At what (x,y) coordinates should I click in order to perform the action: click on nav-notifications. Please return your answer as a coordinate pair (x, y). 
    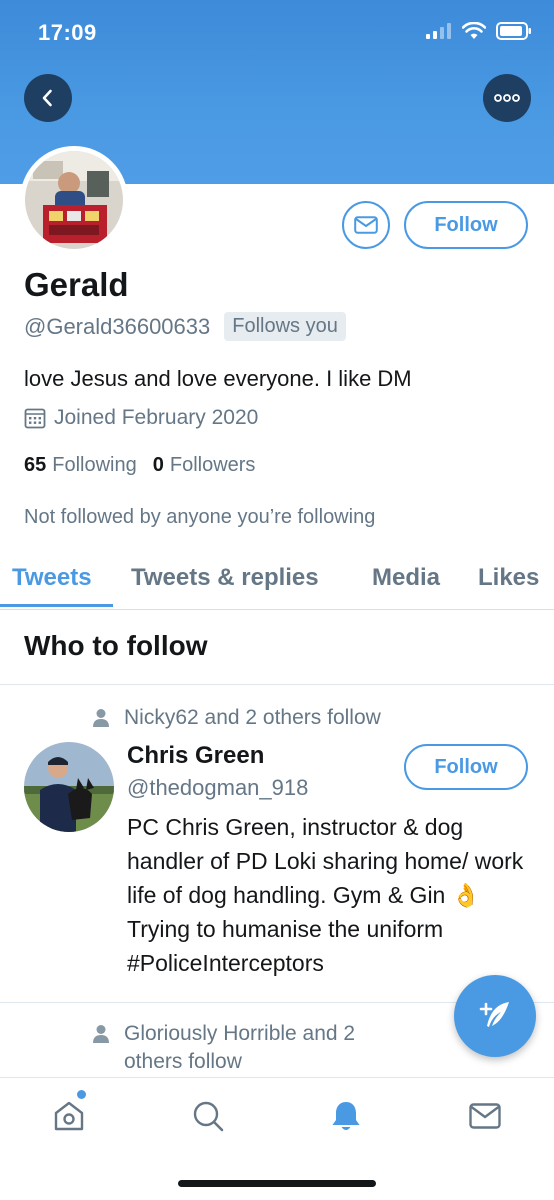
    Looking at the image, I should click on (346, 1116).